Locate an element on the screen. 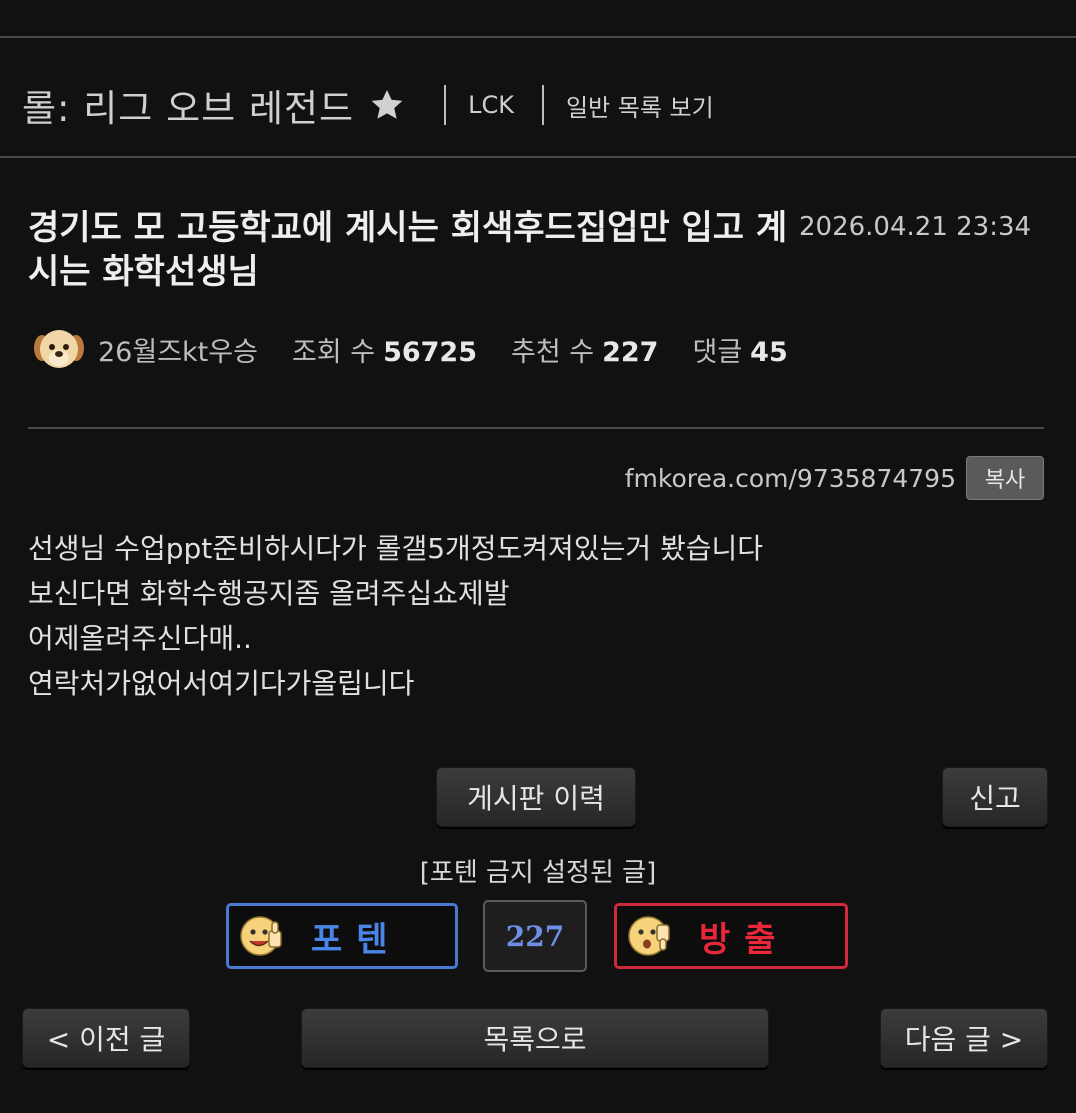 Image resolution: width=1076 pixels, height=1113 pixels. prev-post-button: < 이전 글 is located at coordinates (106, 1038).